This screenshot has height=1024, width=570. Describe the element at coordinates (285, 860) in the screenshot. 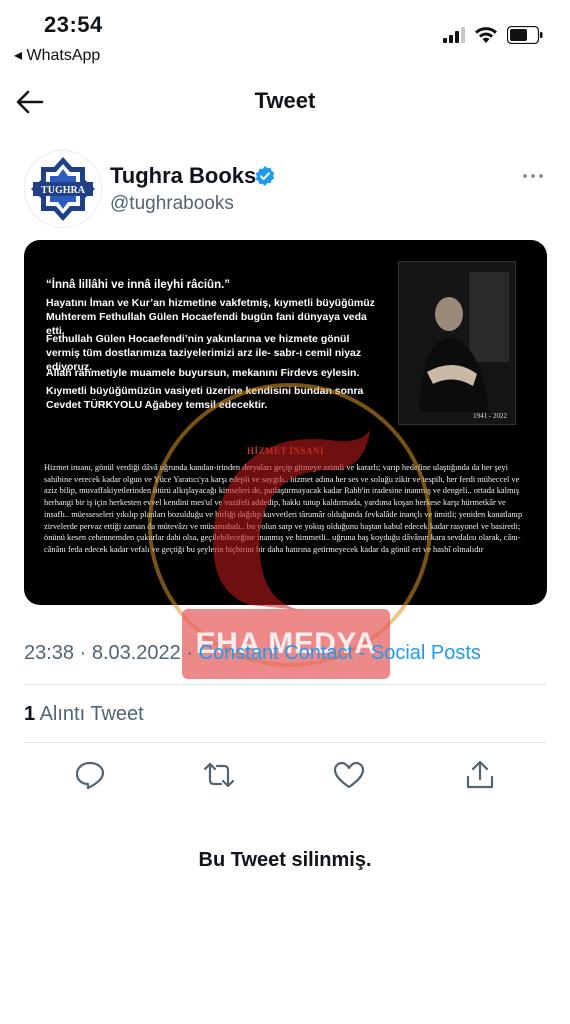

I see `deleted-tweet-notice: Bu Tweet silinmiş.` at that location.